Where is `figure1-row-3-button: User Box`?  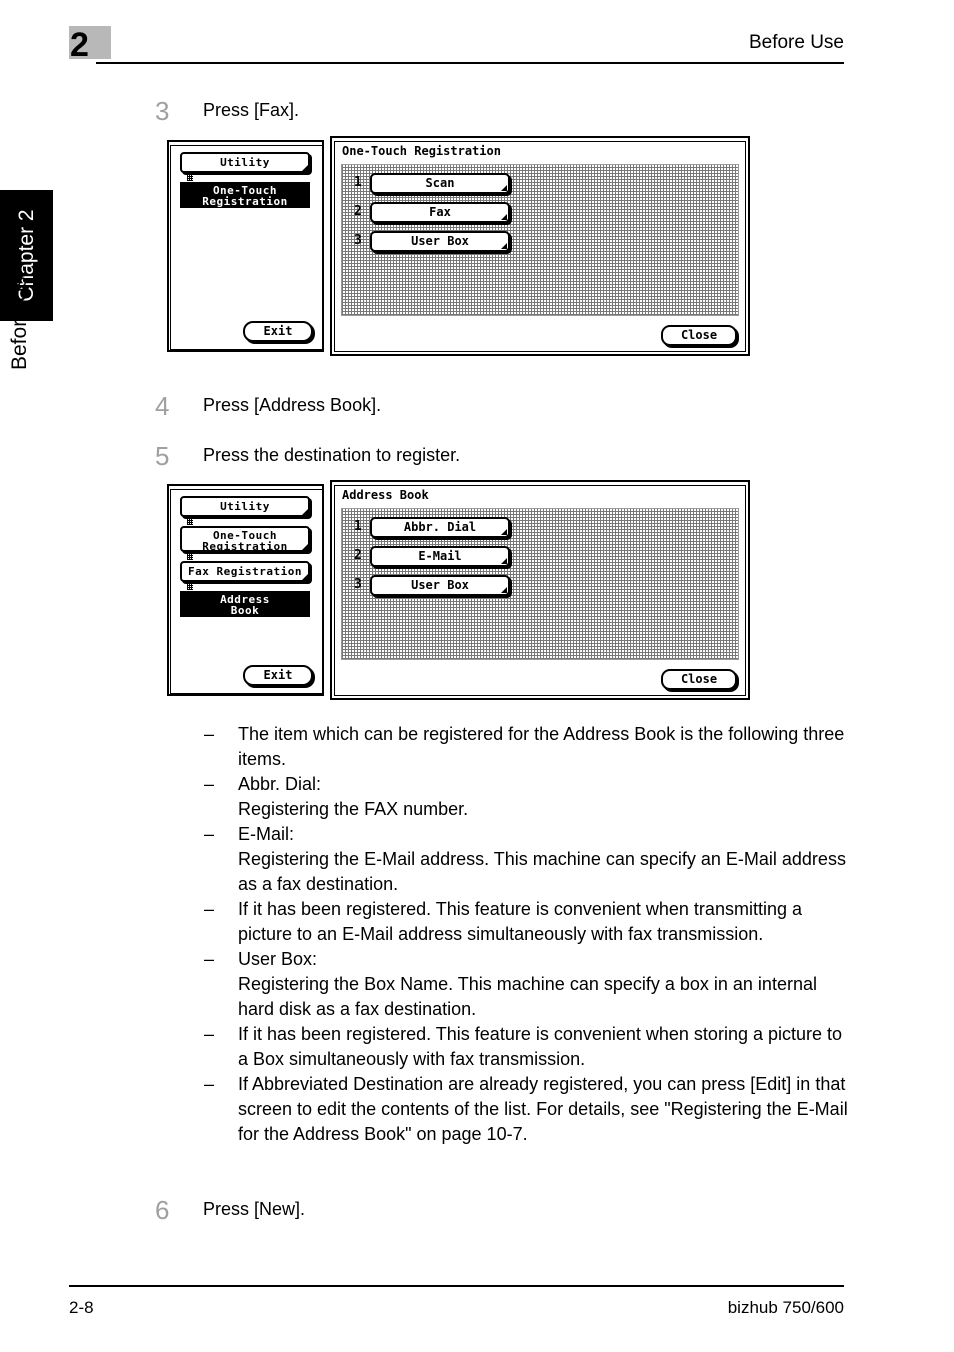 figure1-row-3-button: User Box is located at coordinates (440, 241).